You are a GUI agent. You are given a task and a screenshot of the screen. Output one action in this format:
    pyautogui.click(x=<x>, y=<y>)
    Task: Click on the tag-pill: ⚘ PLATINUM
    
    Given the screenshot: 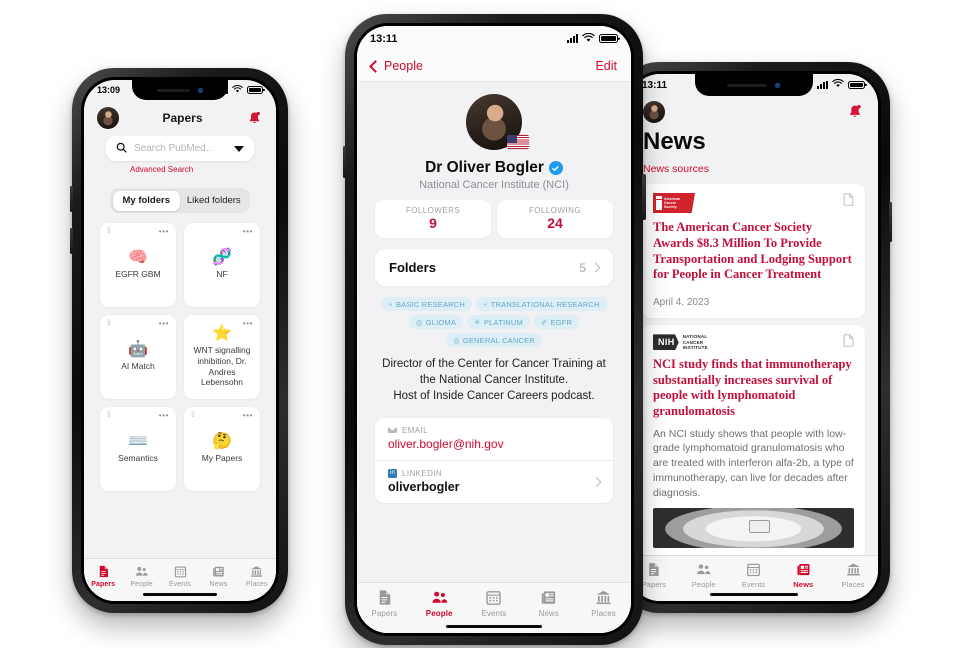 What is the action you would take?
    pyautogui.click(x=498, y=322)
    